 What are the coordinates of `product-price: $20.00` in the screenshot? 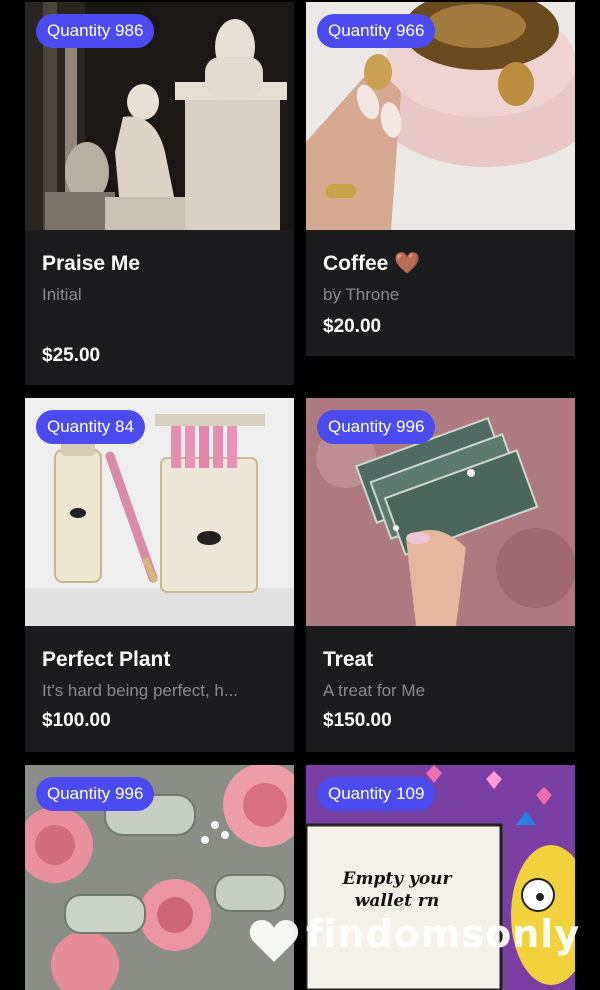 It's located at (352, 326).